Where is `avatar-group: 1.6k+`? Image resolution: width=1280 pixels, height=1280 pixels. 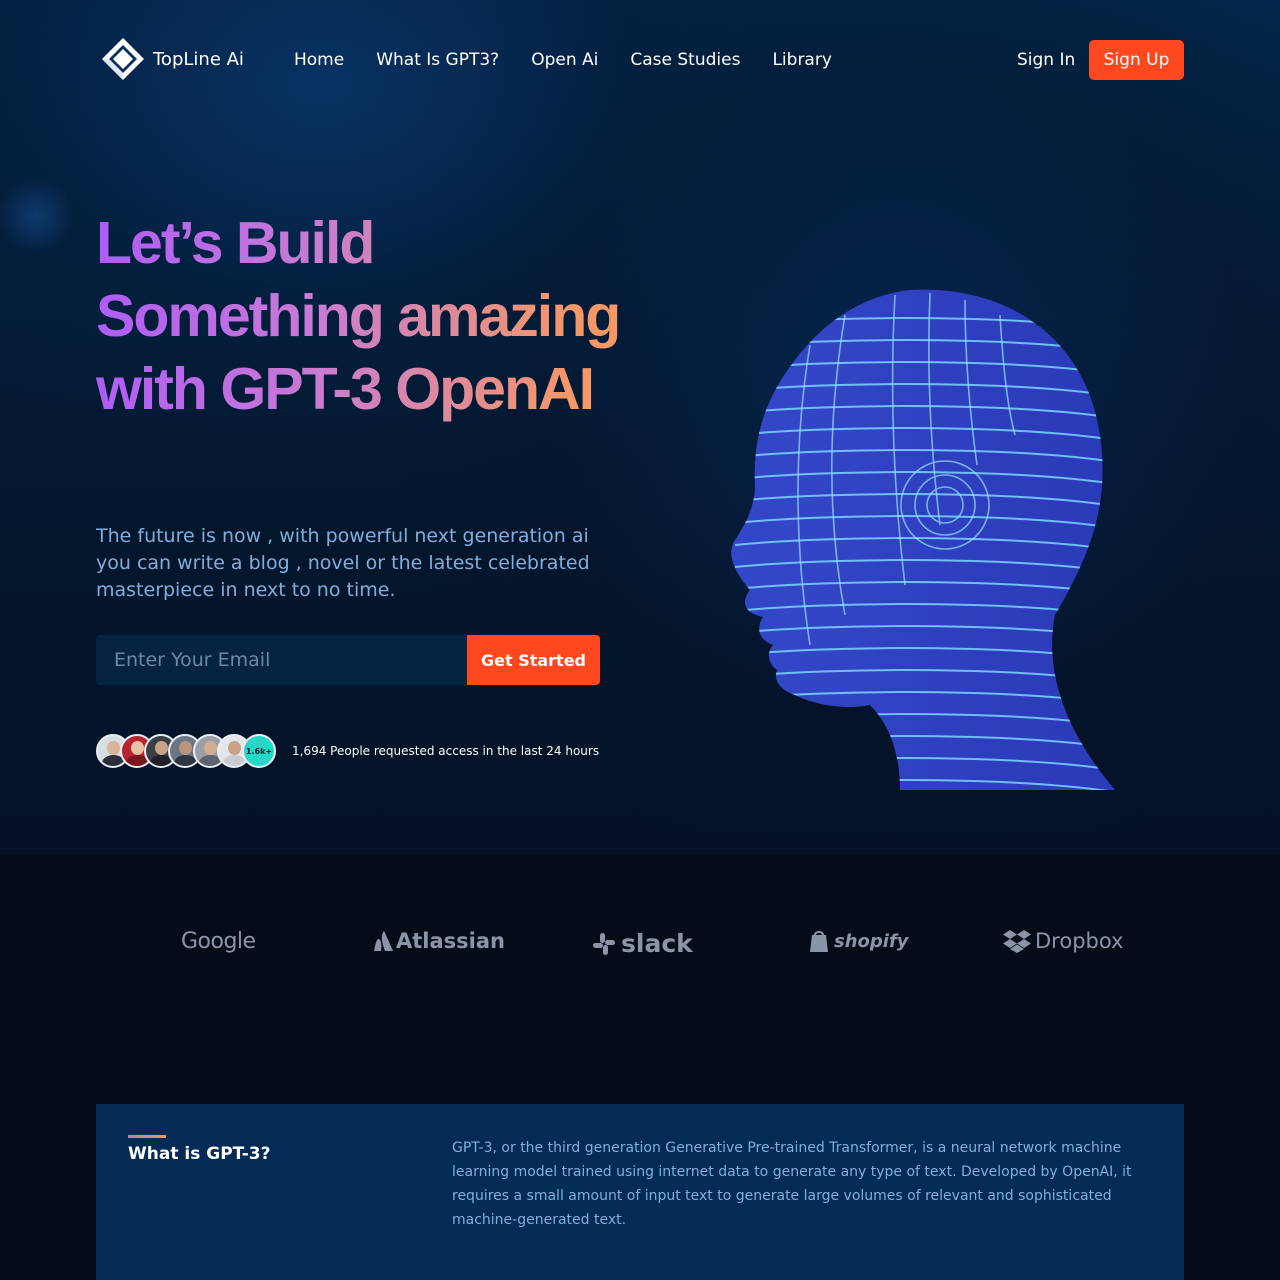 avatar-group: 1.6k+ is located at coordinates (188, 751).